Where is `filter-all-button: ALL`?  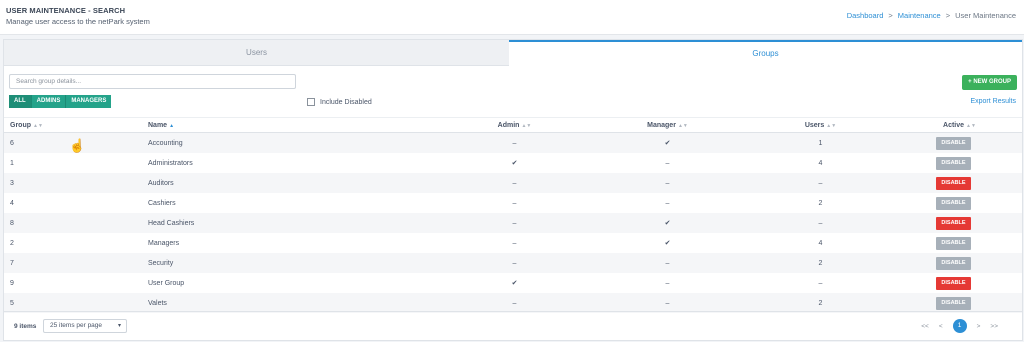
filter-all-button: ALL is located at coordinates (20, 101).